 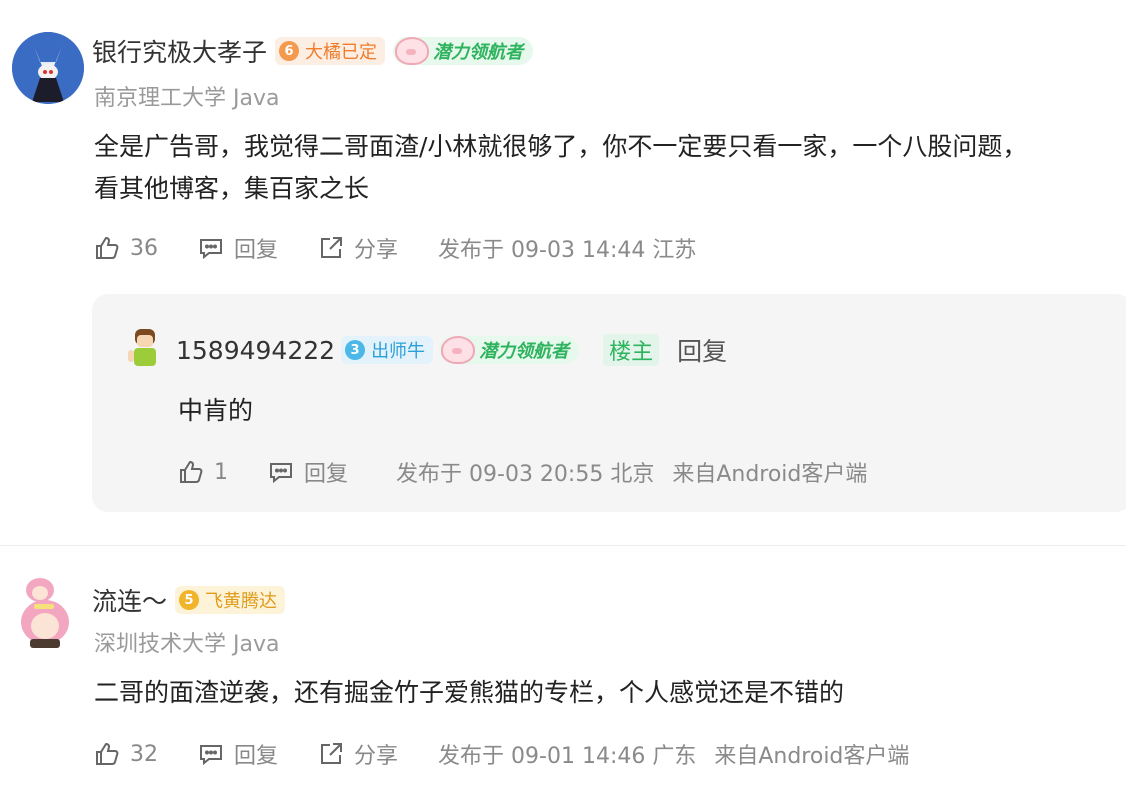 I want to click on comment-username: 流连～, so click(x=129, y=600).